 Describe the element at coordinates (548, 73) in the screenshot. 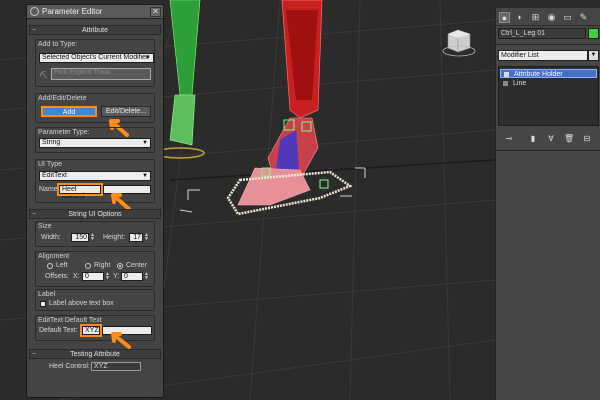

I see `stack-item-attribute-holder: Attribute Holder` at that location.